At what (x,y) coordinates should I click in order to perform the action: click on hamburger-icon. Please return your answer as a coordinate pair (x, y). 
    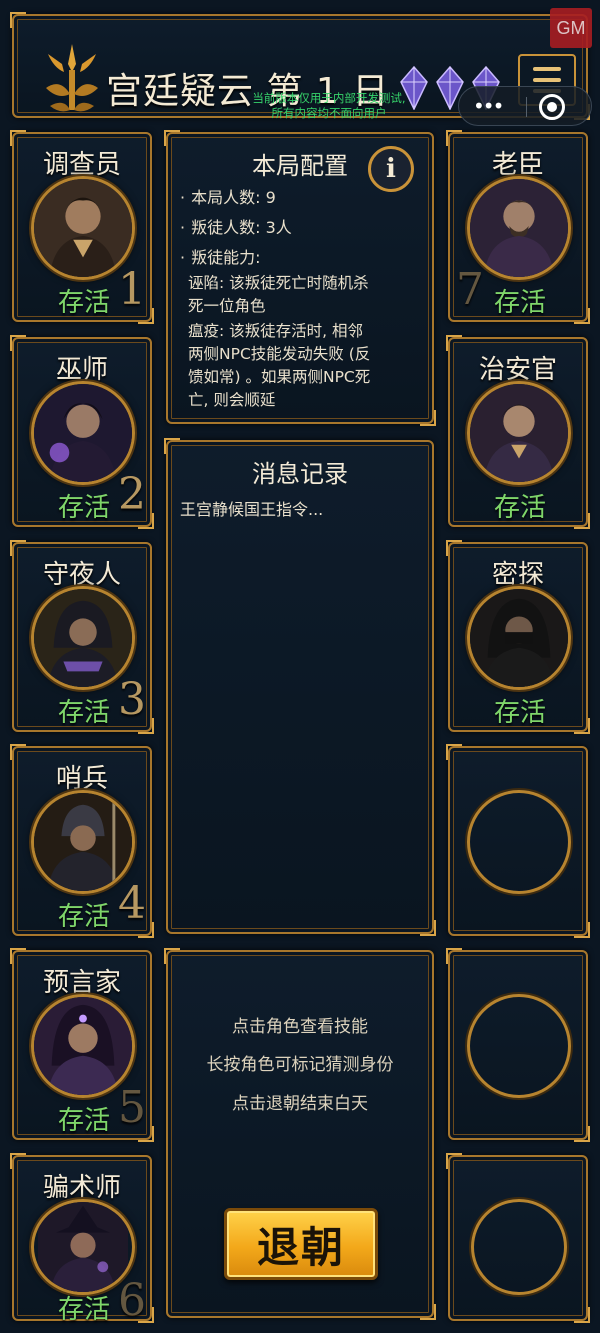
    Looking at the image, I should click on (547, 69).